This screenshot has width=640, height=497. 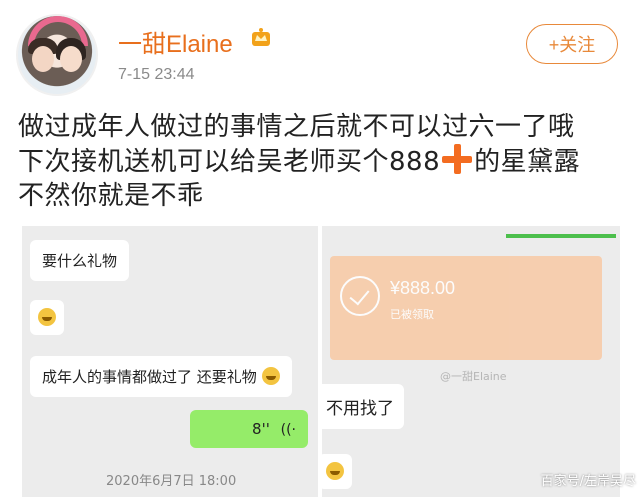 What do you see at coordinates (588, 481) in the screenshot?
I see `source-watermark: 百家号/左岸吴尽` at bounding box center [588, 481].